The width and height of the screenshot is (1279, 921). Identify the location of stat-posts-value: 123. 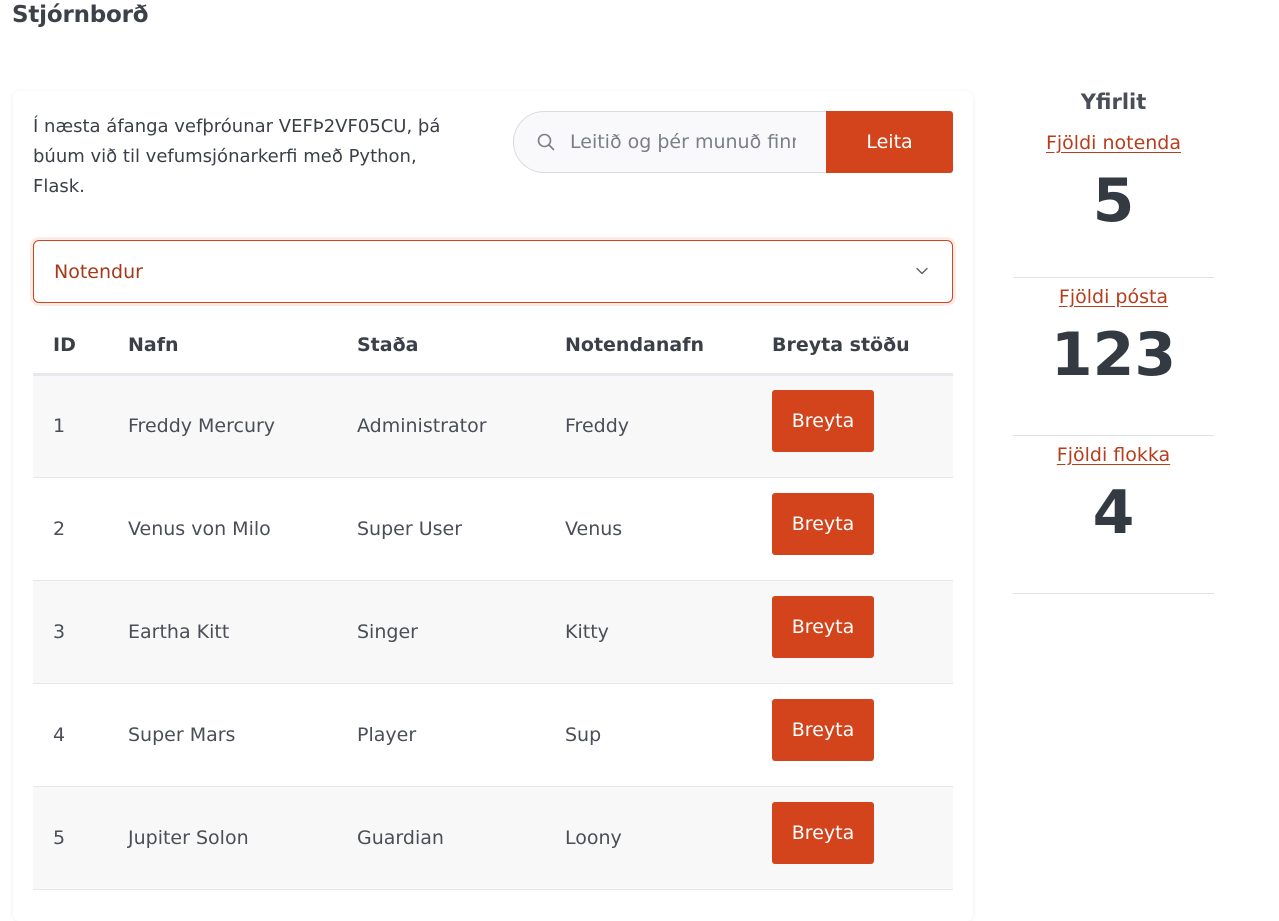
(1113, 355).